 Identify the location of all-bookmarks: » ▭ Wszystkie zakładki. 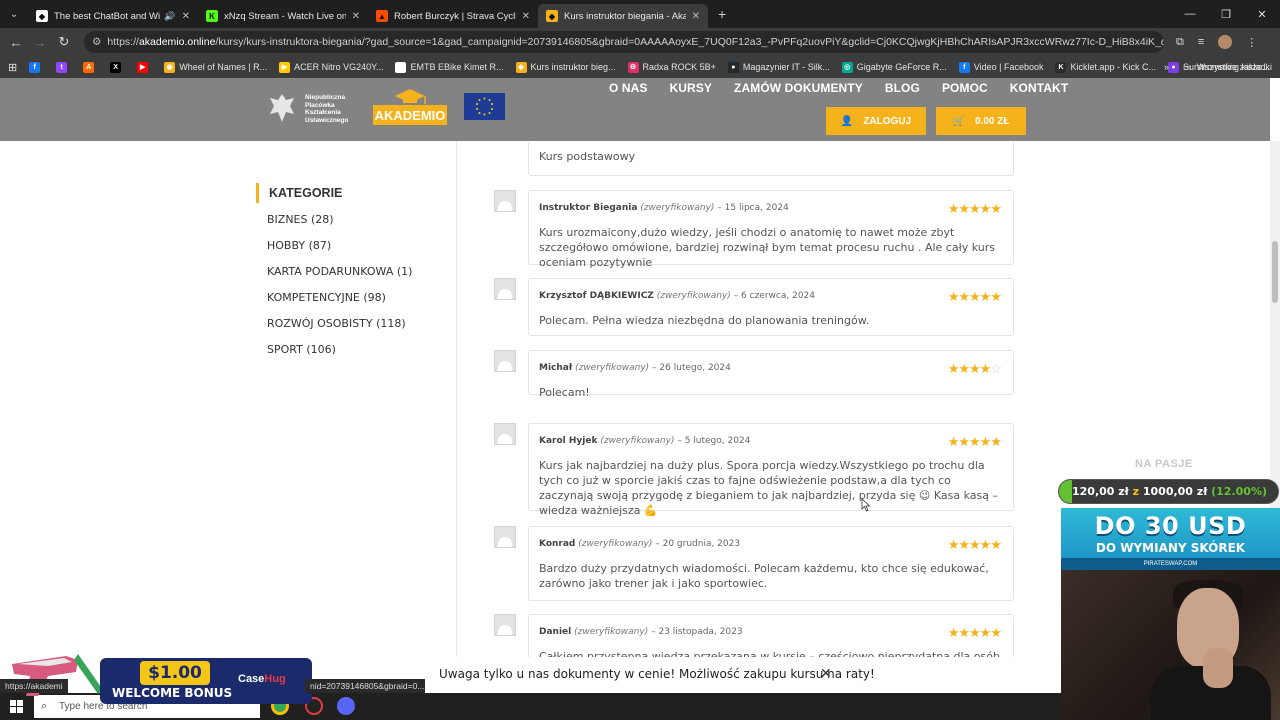
(1218, 67).